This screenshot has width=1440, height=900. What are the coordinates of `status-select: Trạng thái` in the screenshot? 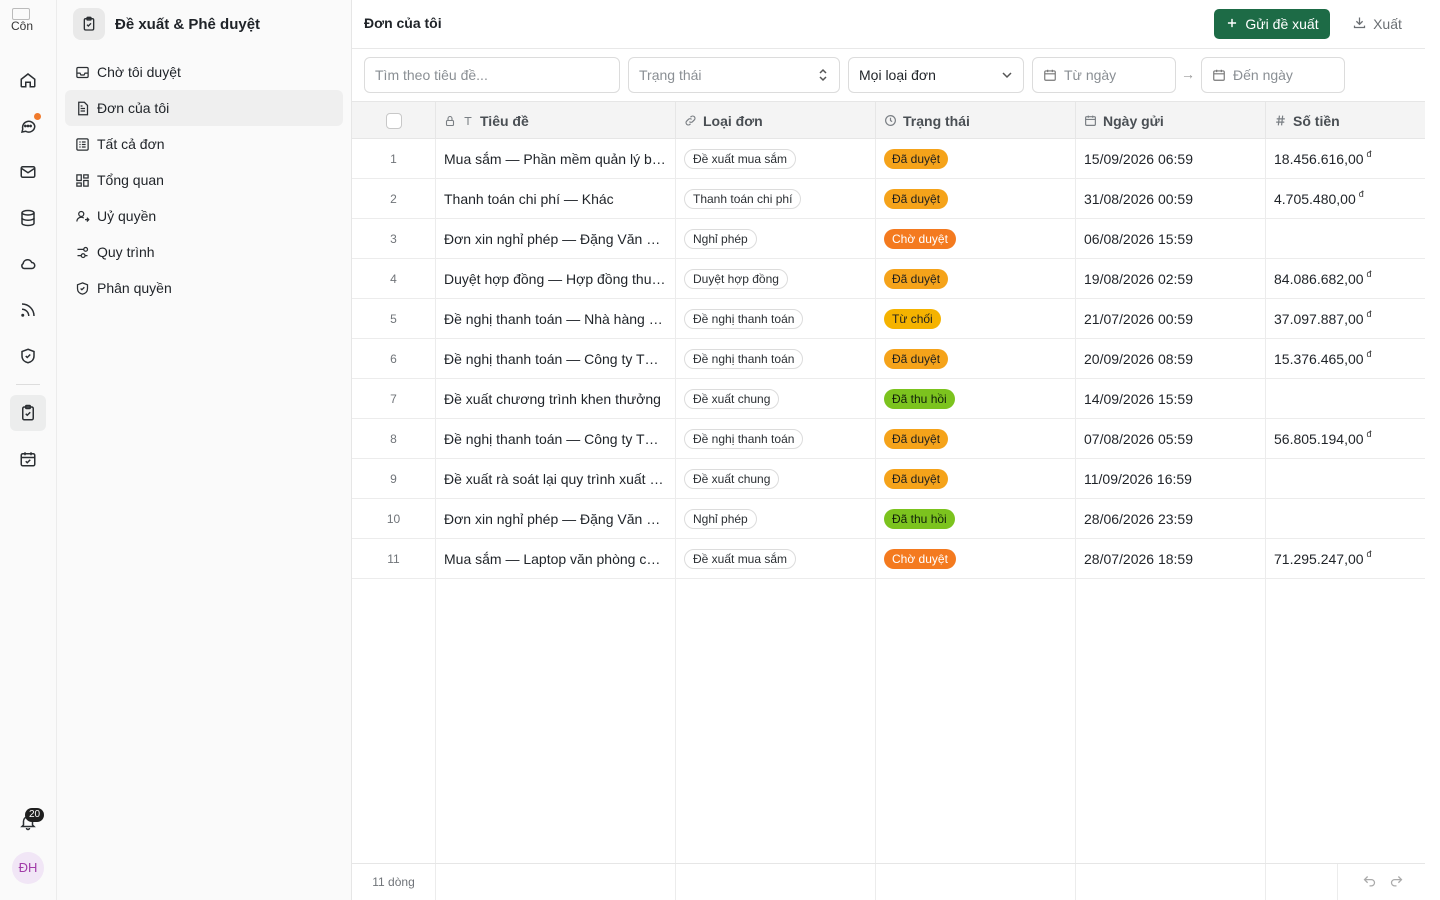 It's located at (734, 75).